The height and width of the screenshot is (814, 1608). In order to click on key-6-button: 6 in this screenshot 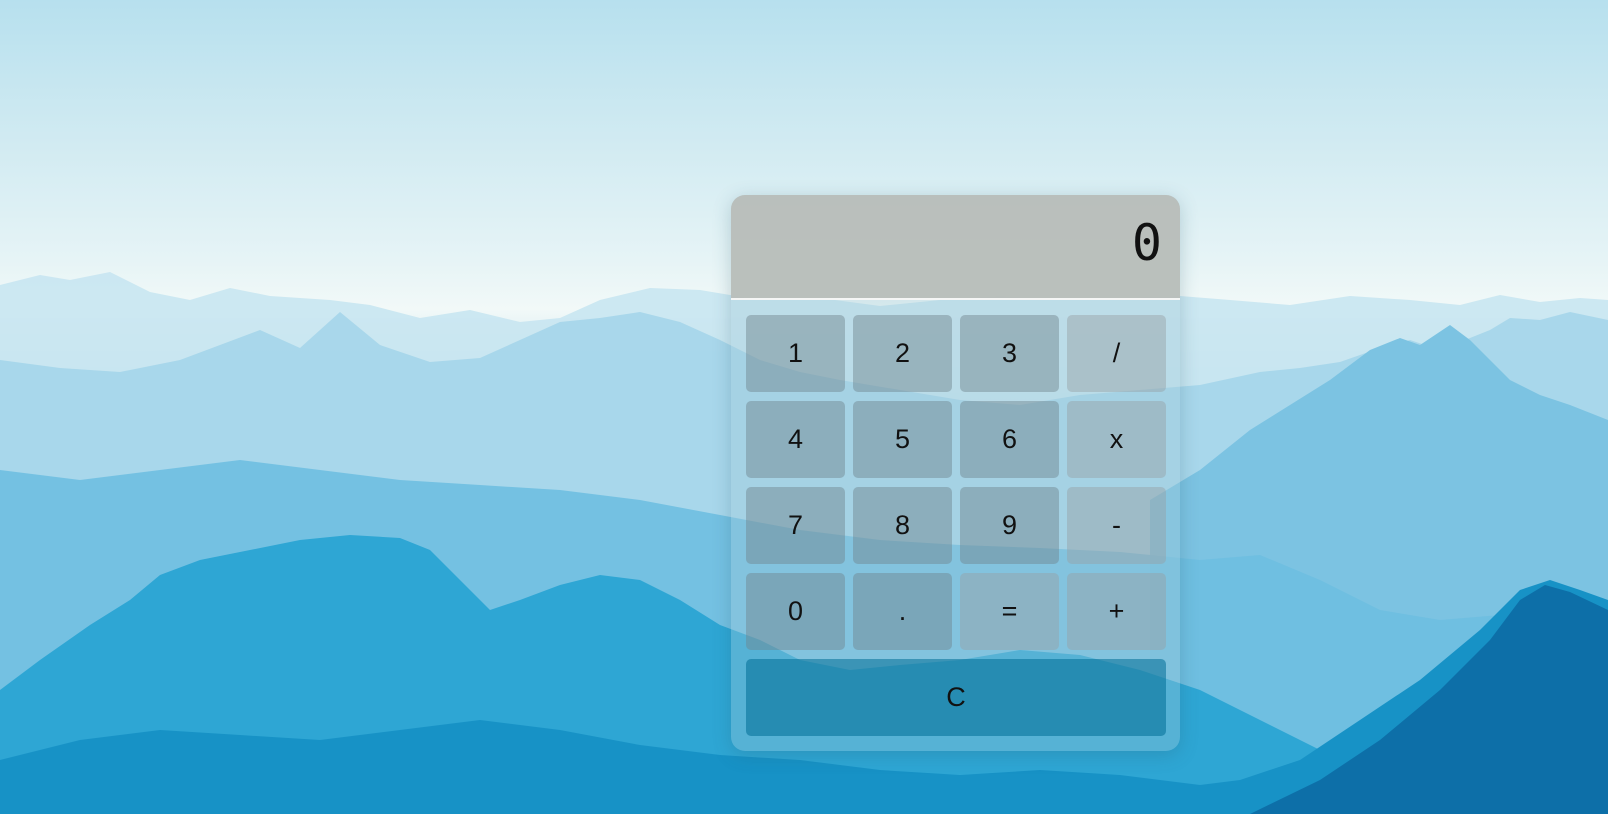, I will do `click(1009, 439)`.